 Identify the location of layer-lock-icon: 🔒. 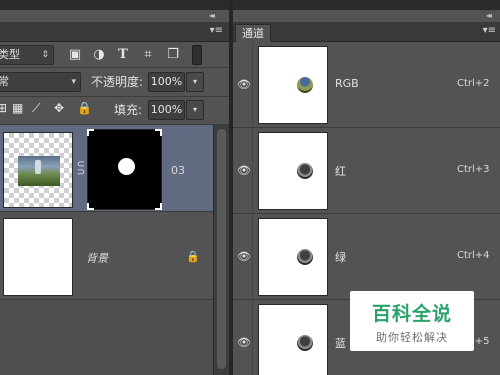
(193, 256).